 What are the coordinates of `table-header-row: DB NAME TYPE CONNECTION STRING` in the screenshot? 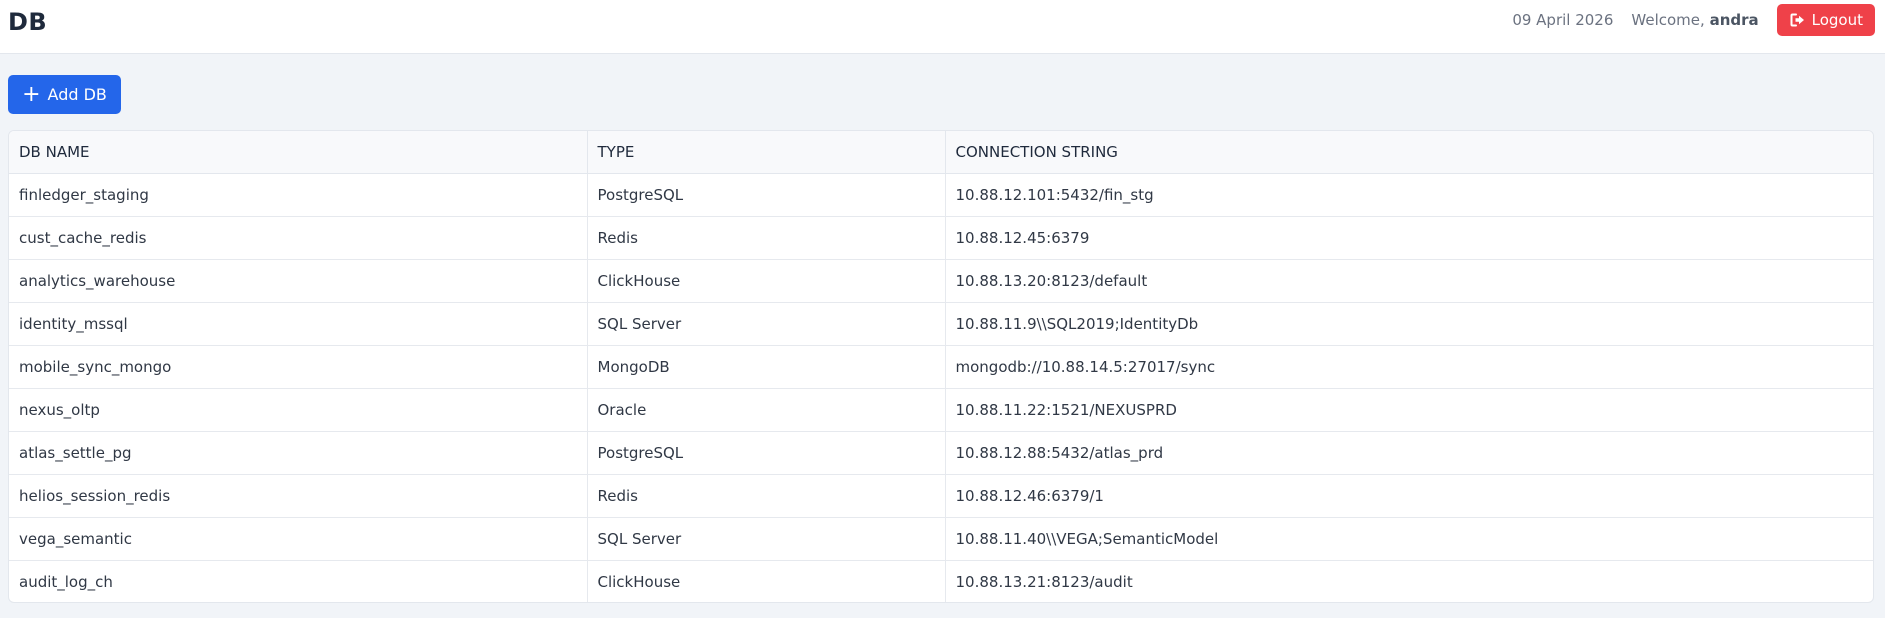 It's located at (941, 152).